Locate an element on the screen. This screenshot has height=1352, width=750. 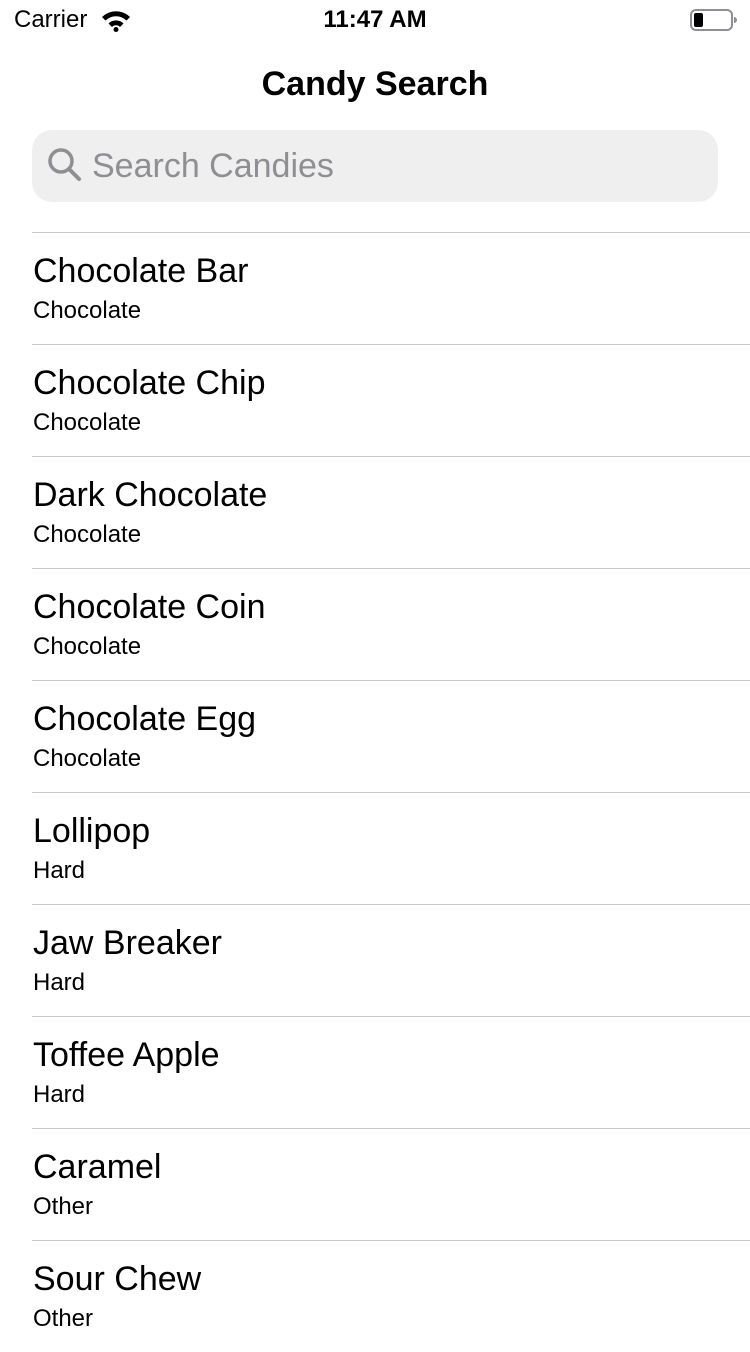
candy-name: Jaw Breaker is located at coordinates (127, 943).